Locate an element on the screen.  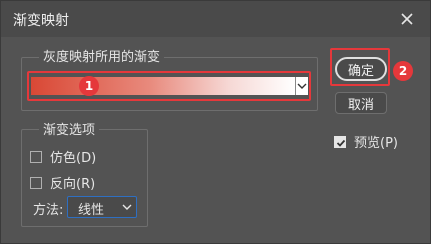
close-icon is located at coordinates (407, 19).